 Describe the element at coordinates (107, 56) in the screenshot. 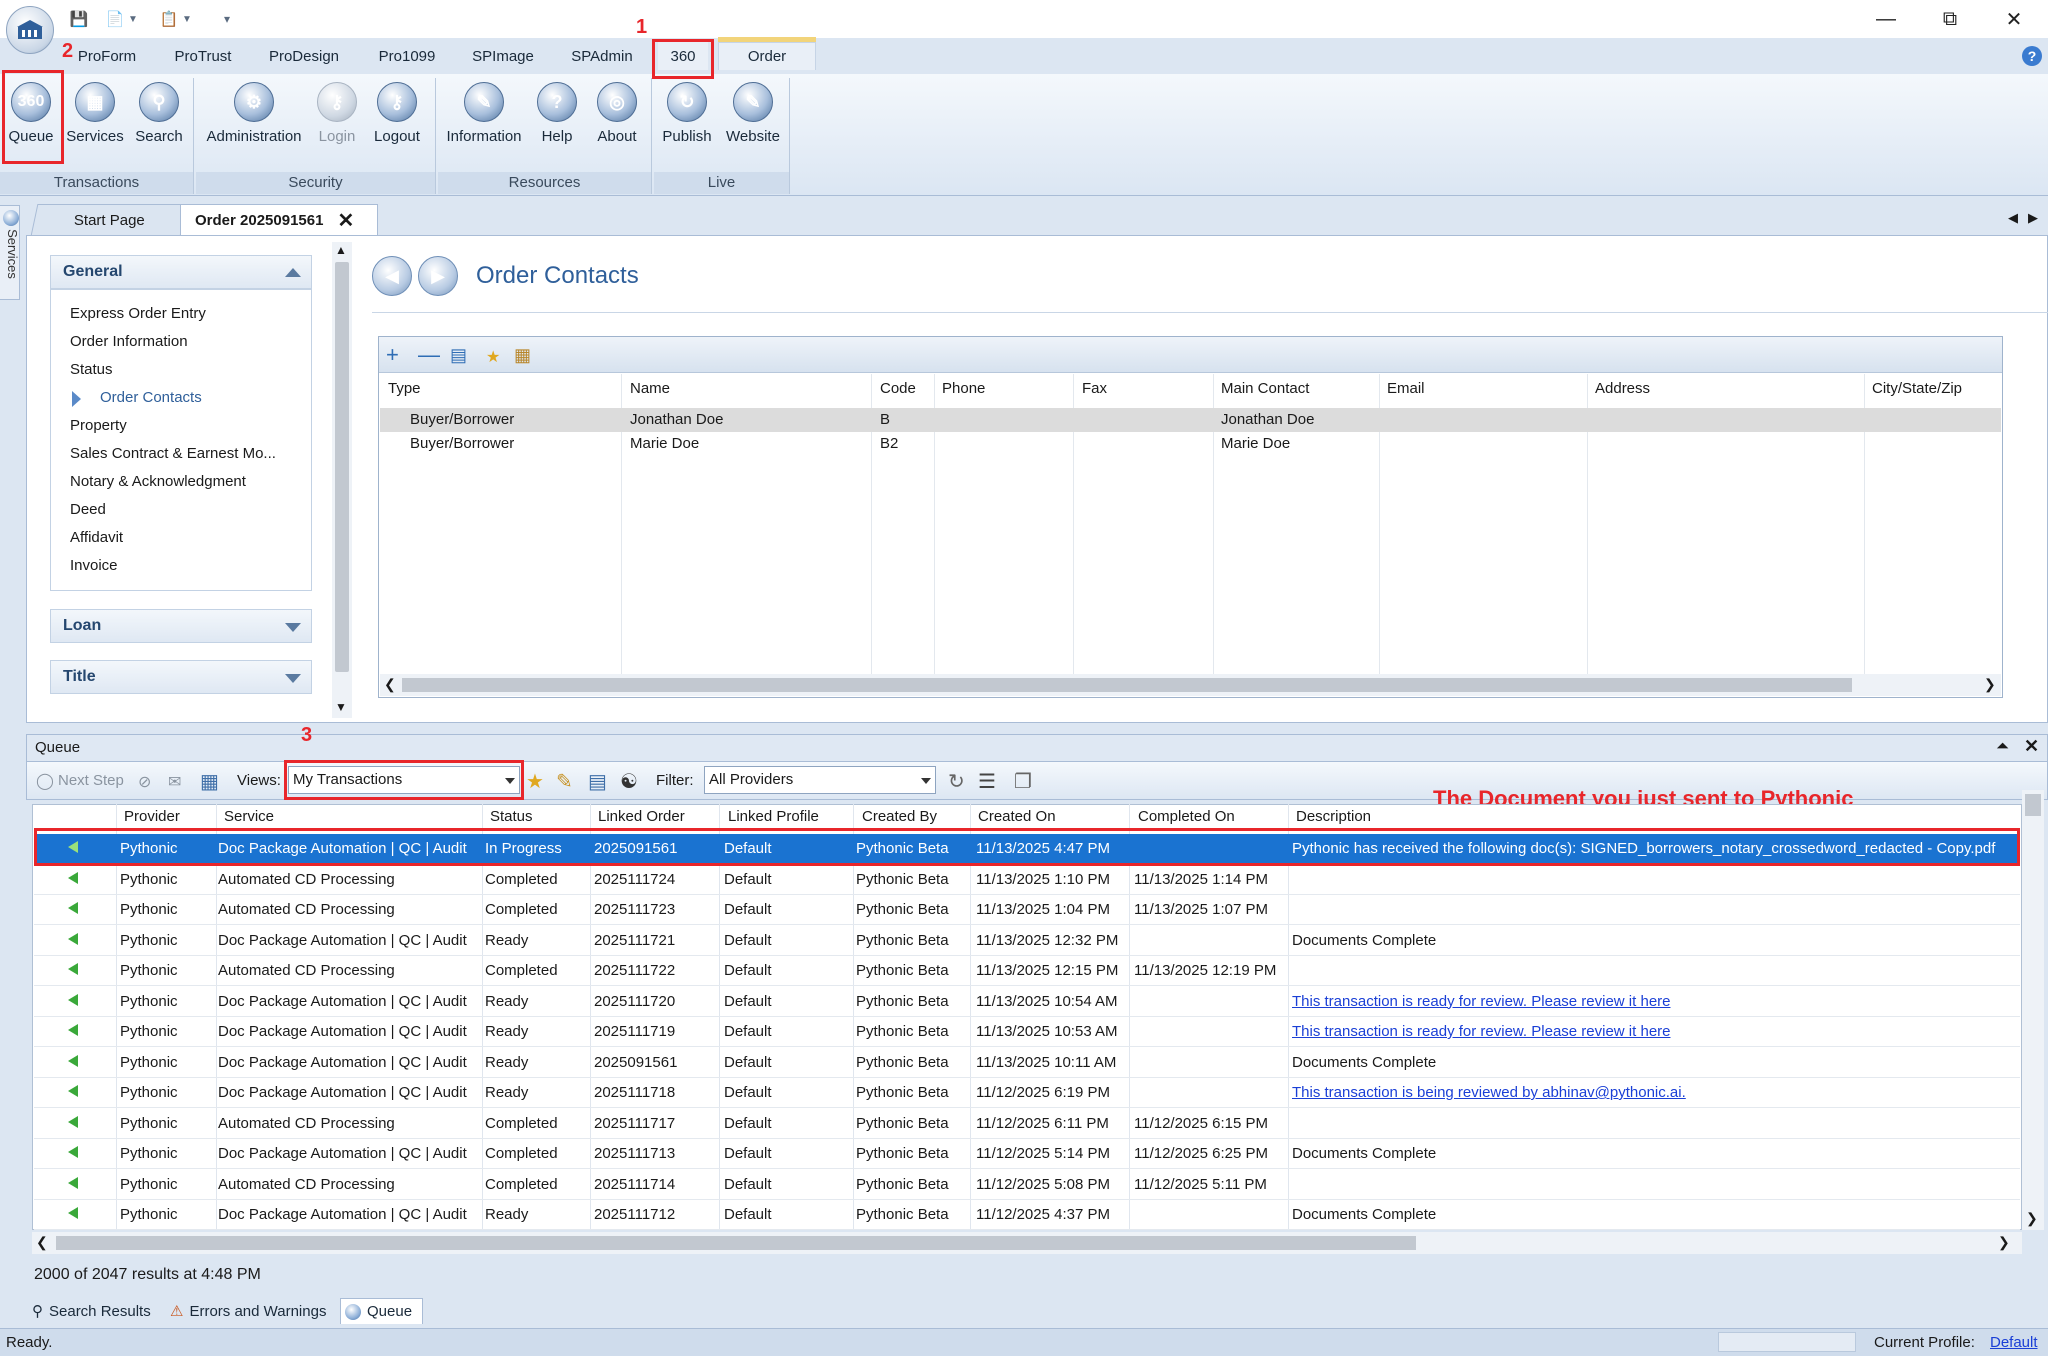

I see `tab-proform: ProForm` at that location.